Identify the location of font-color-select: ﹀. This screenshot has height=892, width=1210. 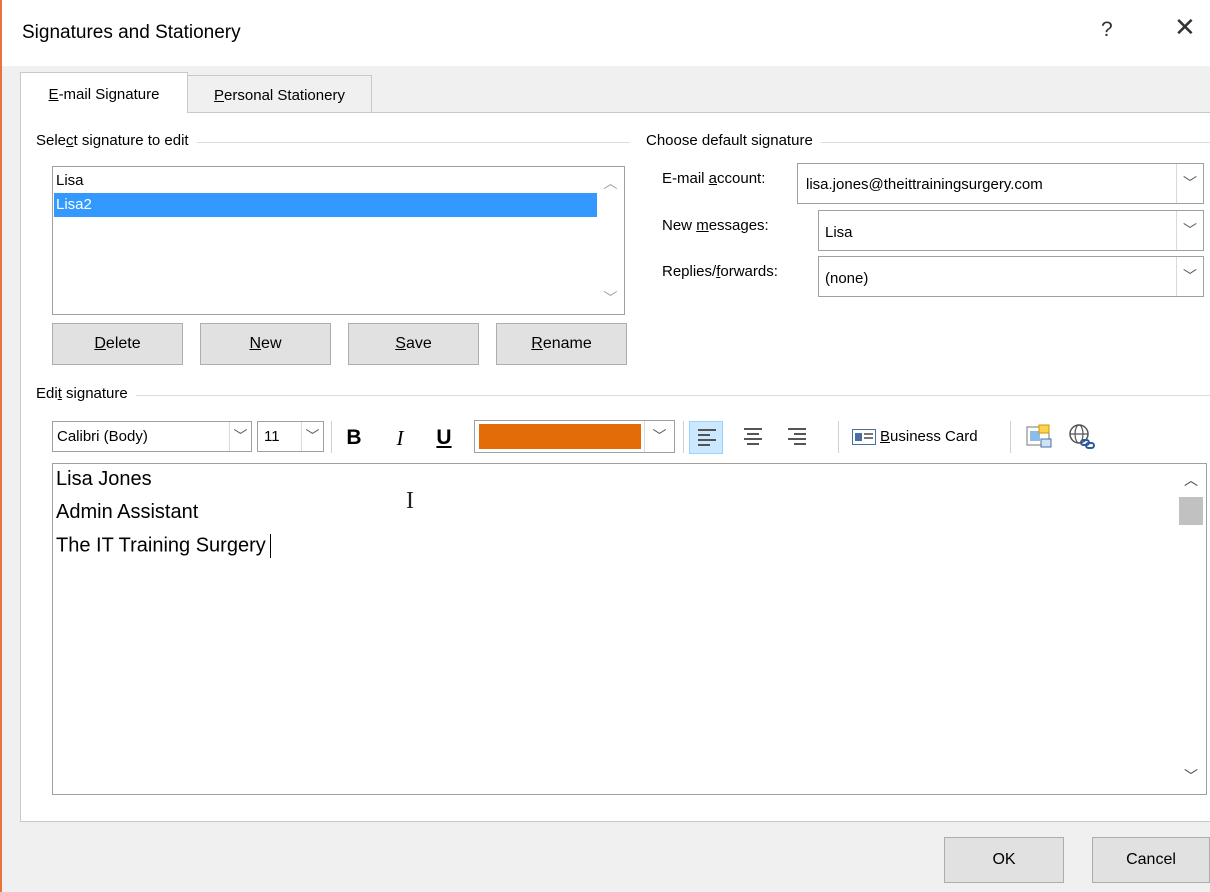
(574, 436).